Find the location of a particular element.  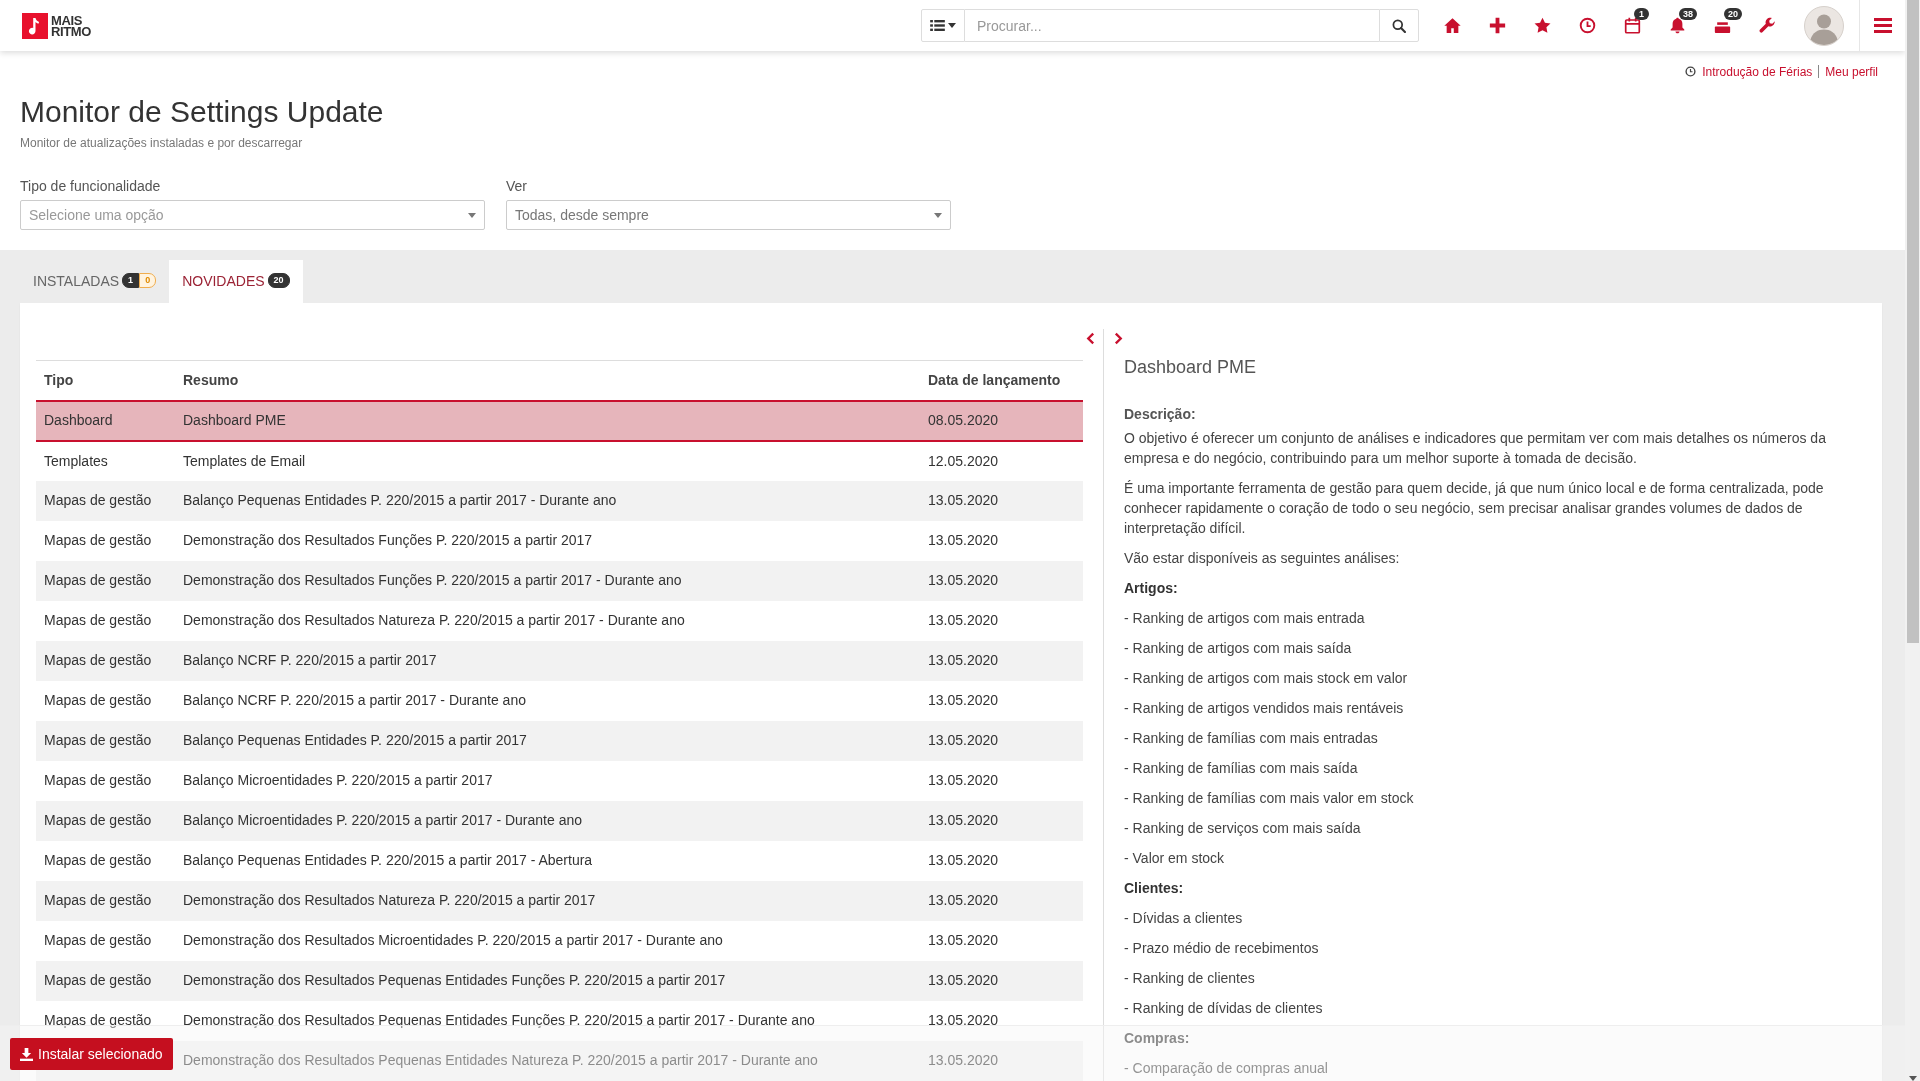

calendar-icon is located at coordinates (1632, 25).